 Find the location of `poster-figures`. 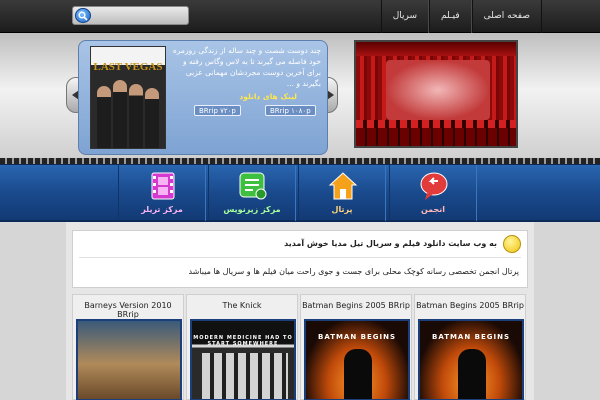

poster-figures is located at coordinates (245, 376).